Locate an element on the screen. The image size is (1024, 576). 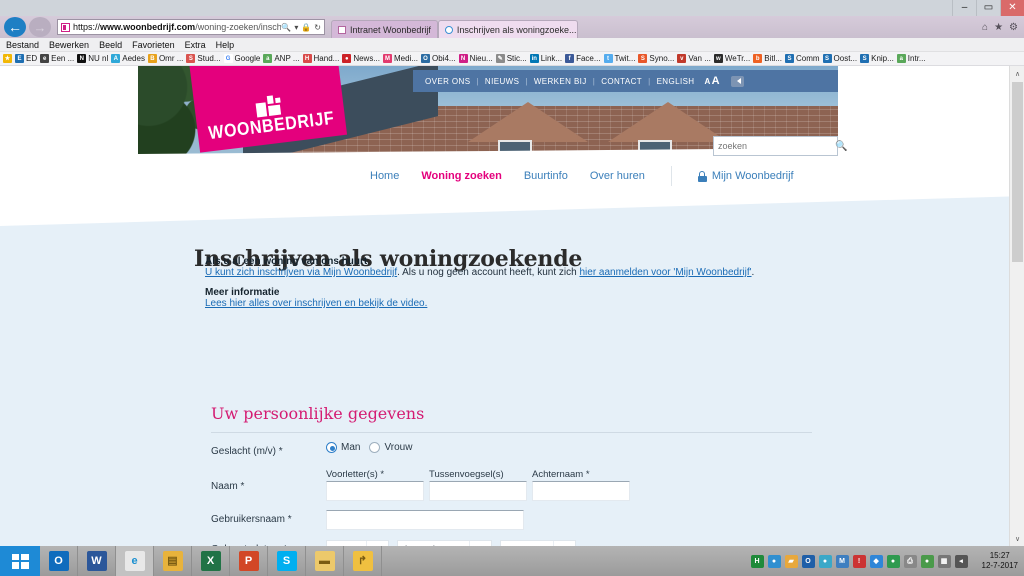
nav-buurtinfo: Buurtinfo is located at coordinates (546, 176).